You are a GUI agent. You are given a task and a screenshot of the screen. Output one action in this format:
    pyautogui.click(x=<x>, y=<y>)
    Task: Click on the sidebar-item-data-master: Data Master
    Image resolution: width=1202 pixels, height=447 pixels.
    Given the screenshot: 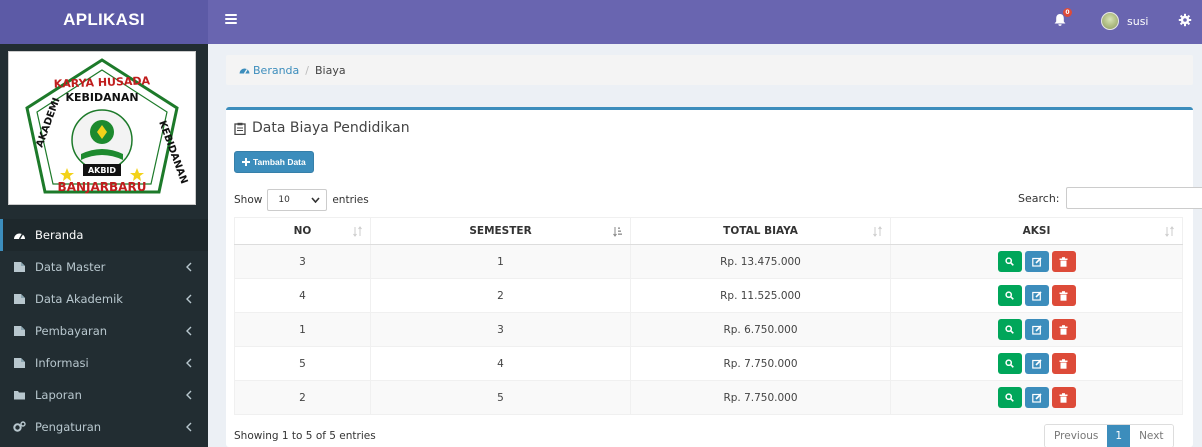 What is the action you would take?
    pyautogui.click(x=104, y=267)
    